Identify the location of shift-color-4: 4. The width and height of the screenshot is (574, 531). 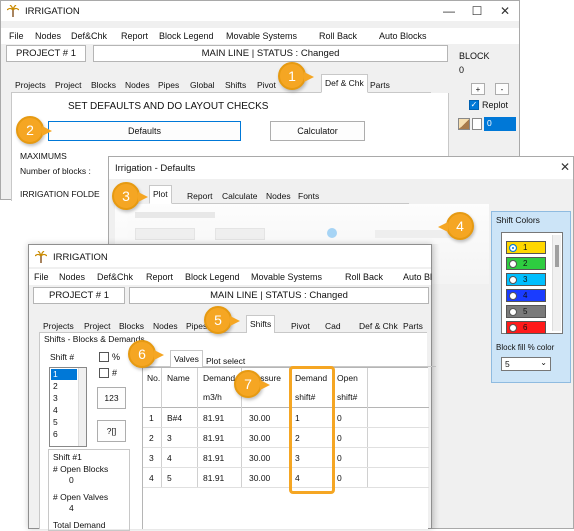
(526, 295).